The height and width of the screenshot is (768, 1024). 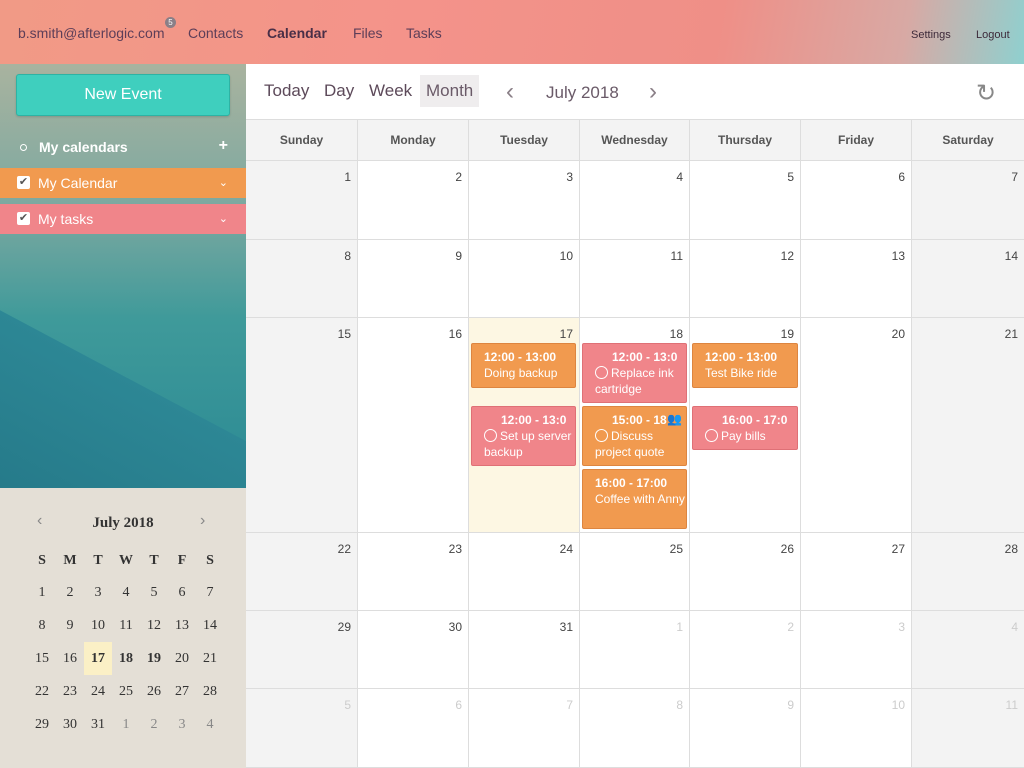 I want to click on mini-day: 18, so click(x=126, y=658).